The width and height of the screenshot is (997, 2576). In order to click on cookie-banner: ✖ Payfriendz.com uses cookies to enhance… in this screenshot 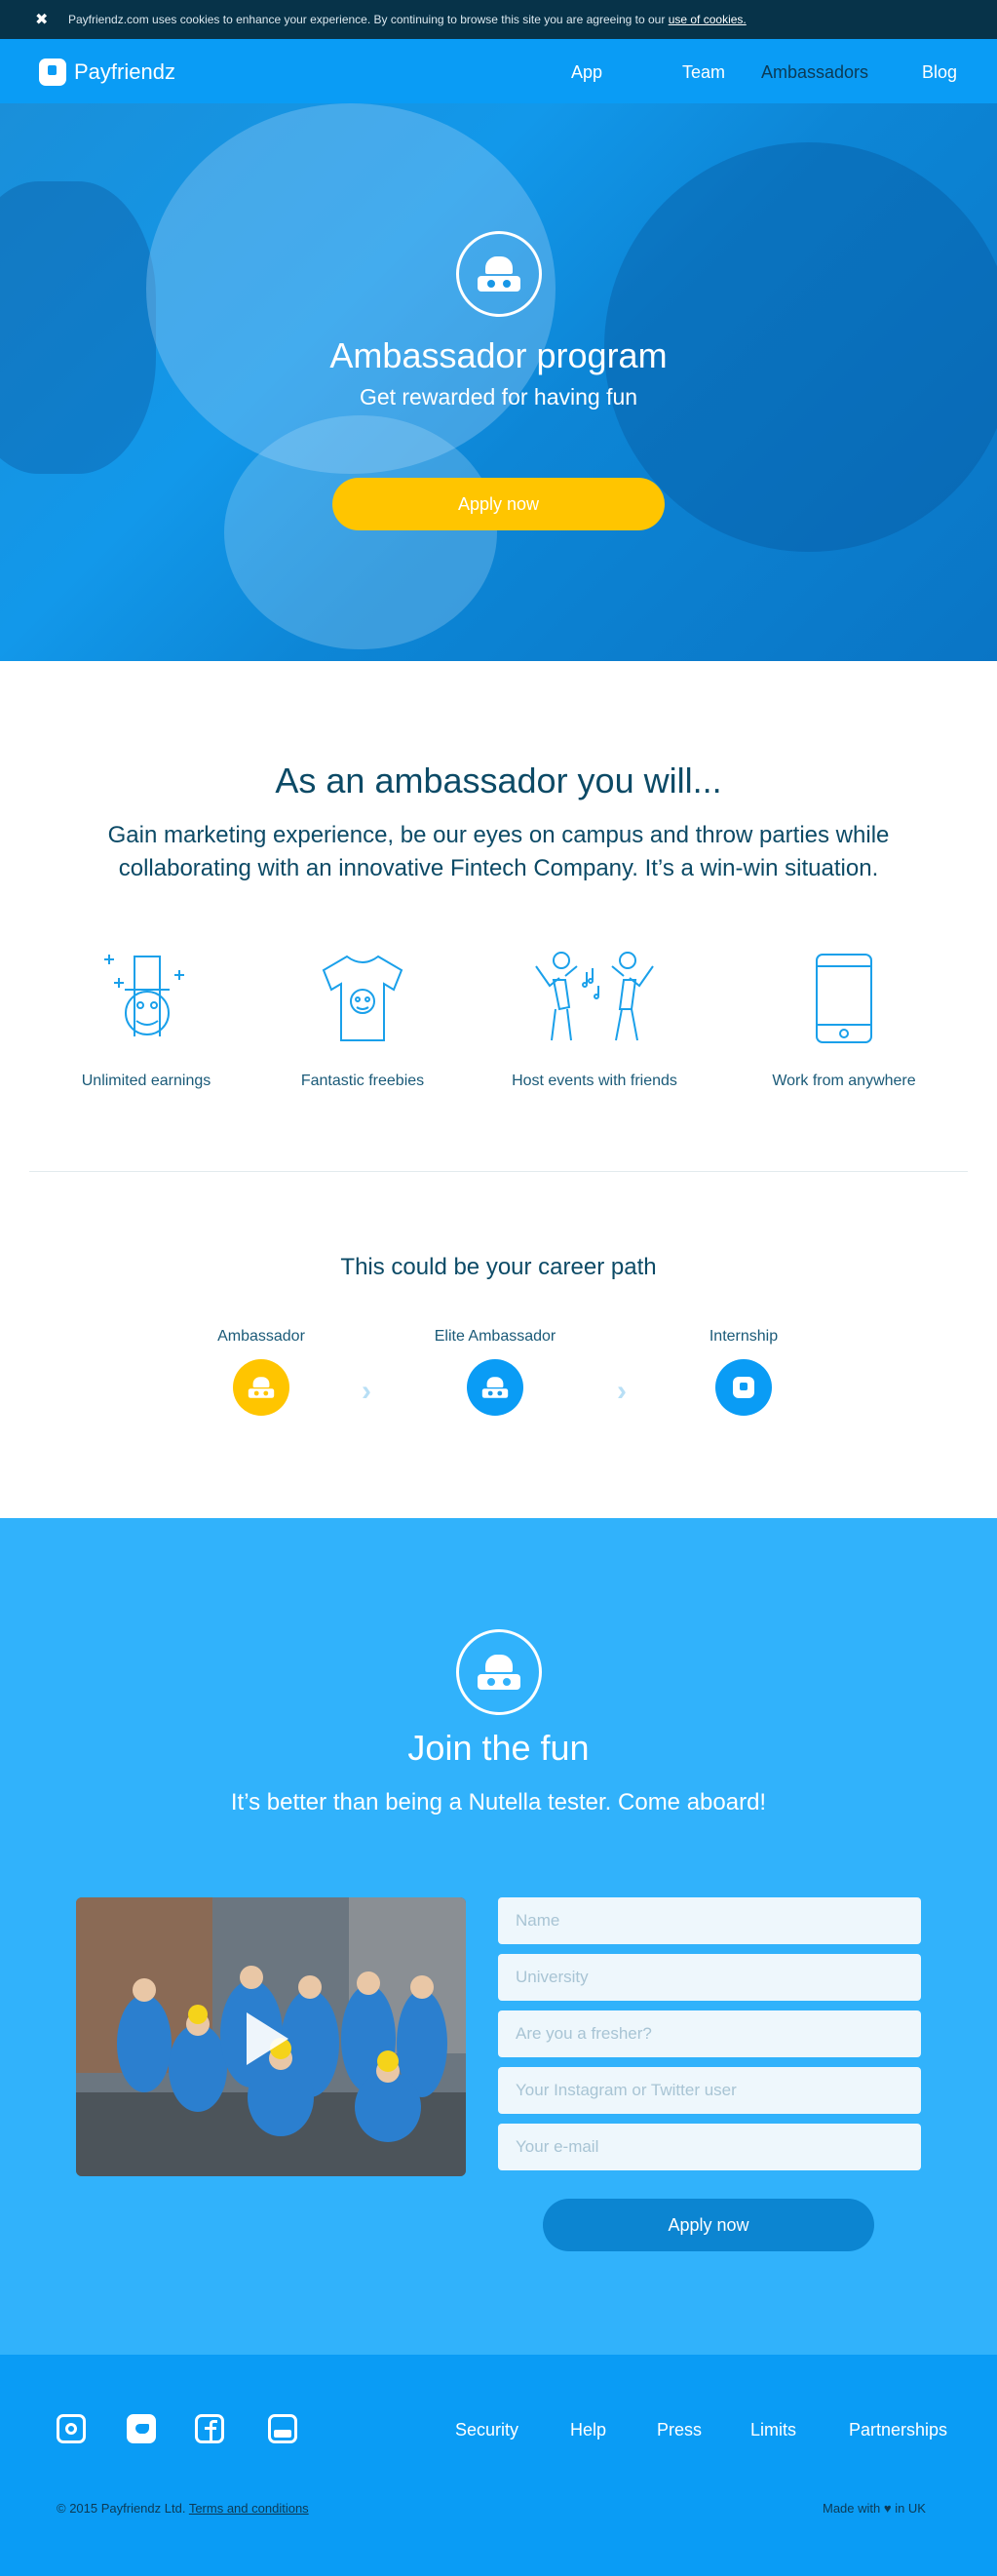, I will do `click(499, 19)`.